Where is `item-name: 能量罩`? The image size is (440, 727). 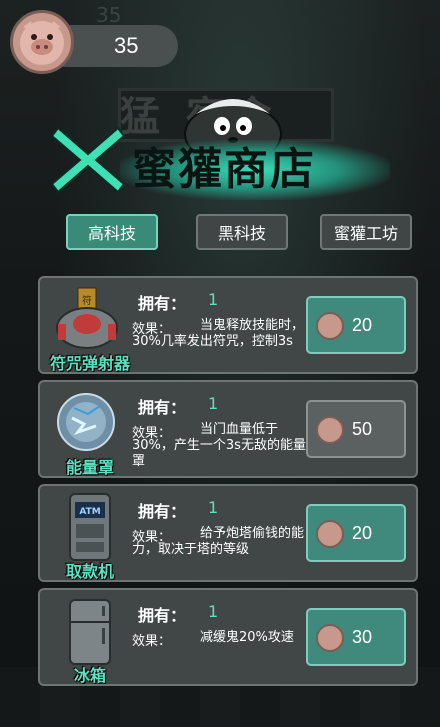
item-name: 能量罩 is located at coordinates (89, 467).